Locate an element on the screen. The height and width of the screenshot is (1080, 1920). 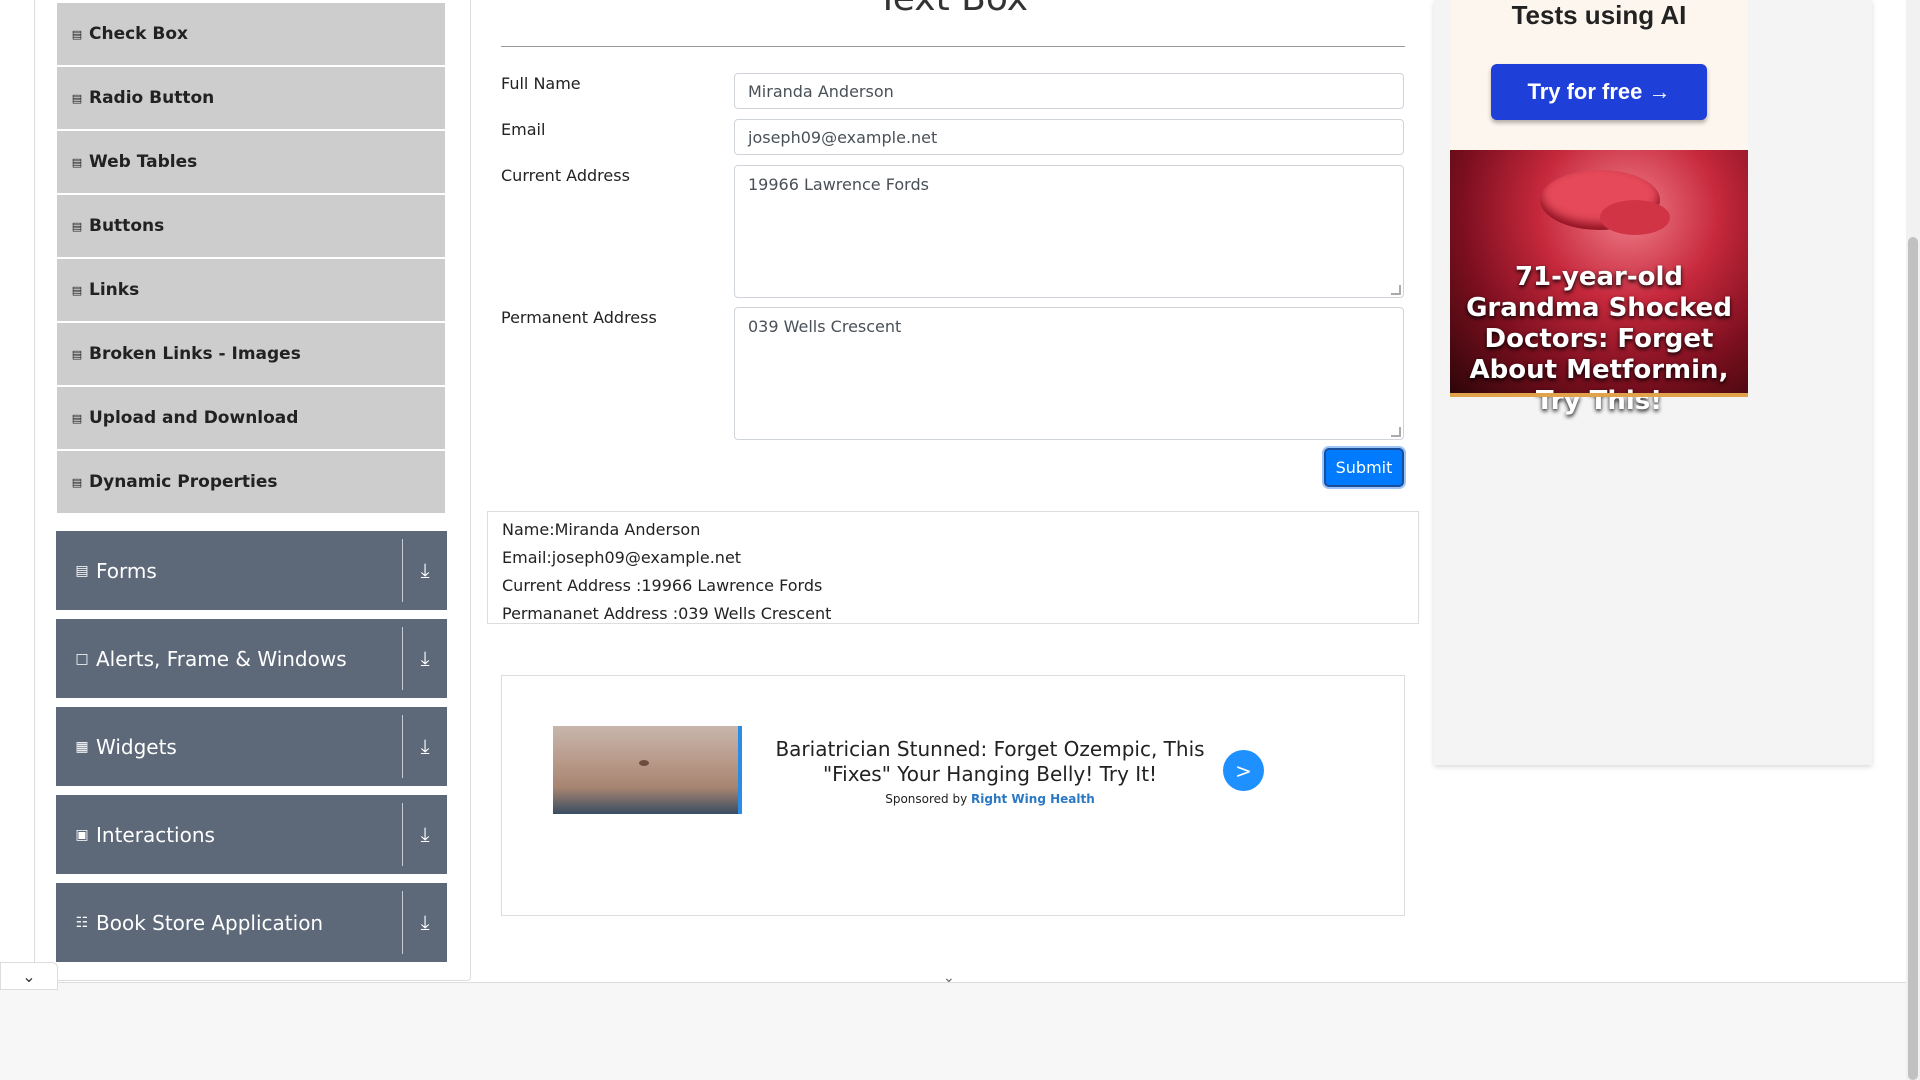
window-icon: □ is located at coordinates (82, 658).